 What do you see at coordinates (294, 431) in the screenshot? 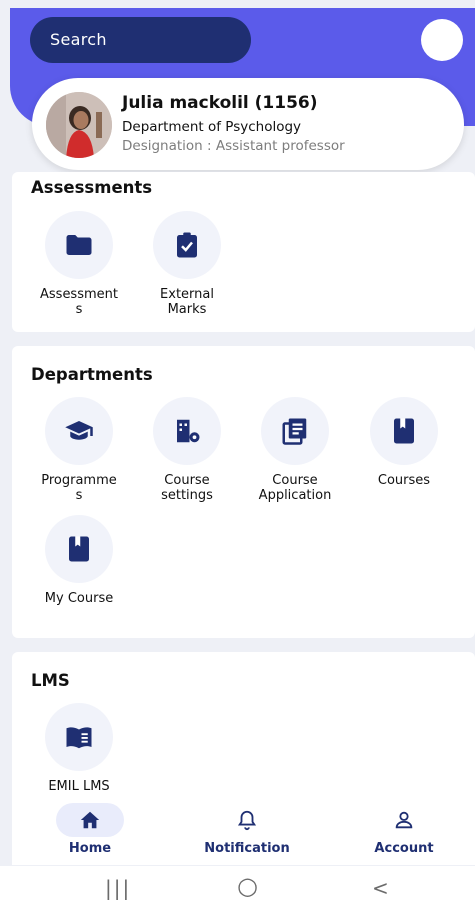
I see `document-list-icon` at bounding box center [294, 431].